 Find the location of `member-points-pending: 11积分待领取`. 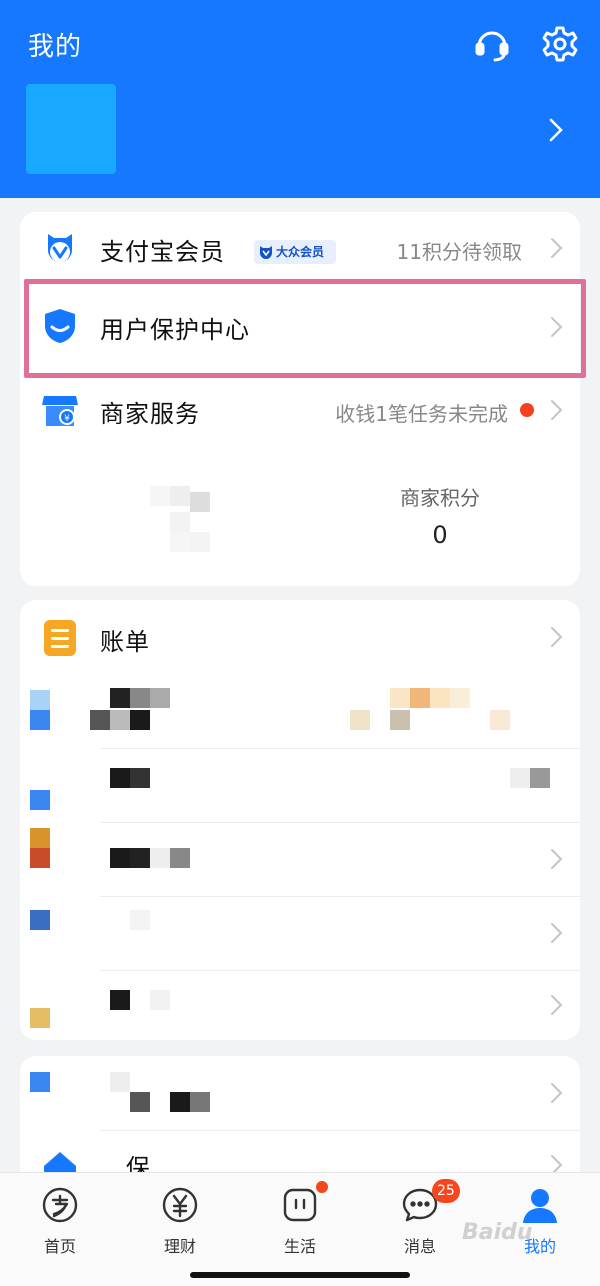

member-points-pending: 11积分待领取 is located at coordinates (459, 252).